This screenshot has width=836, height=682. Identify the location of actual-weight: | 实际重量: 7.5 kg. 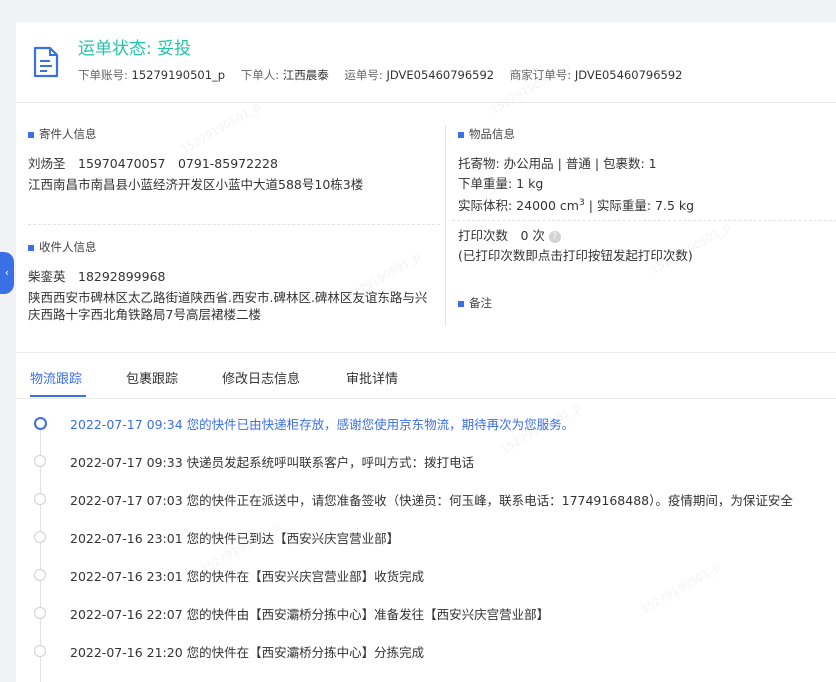
(639, 206).